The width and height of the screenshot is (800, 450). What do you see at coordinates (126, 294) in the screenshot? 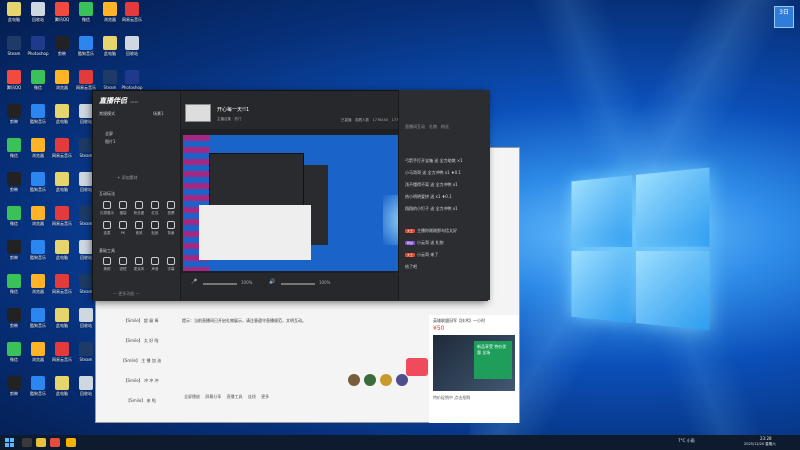
I see `more-functions: — 更多功能 —` at bounding box center [126, 294].